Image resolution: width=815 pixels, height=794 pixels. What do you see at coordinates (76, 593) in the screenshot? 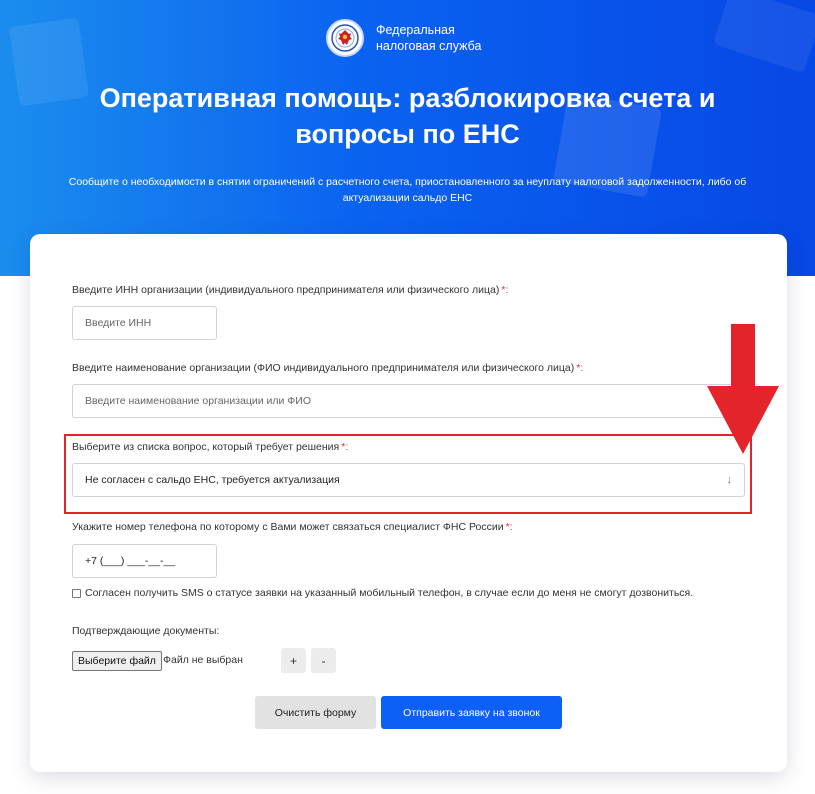
I see `sms-consent-checkbox` at bounding box center [76, 593].